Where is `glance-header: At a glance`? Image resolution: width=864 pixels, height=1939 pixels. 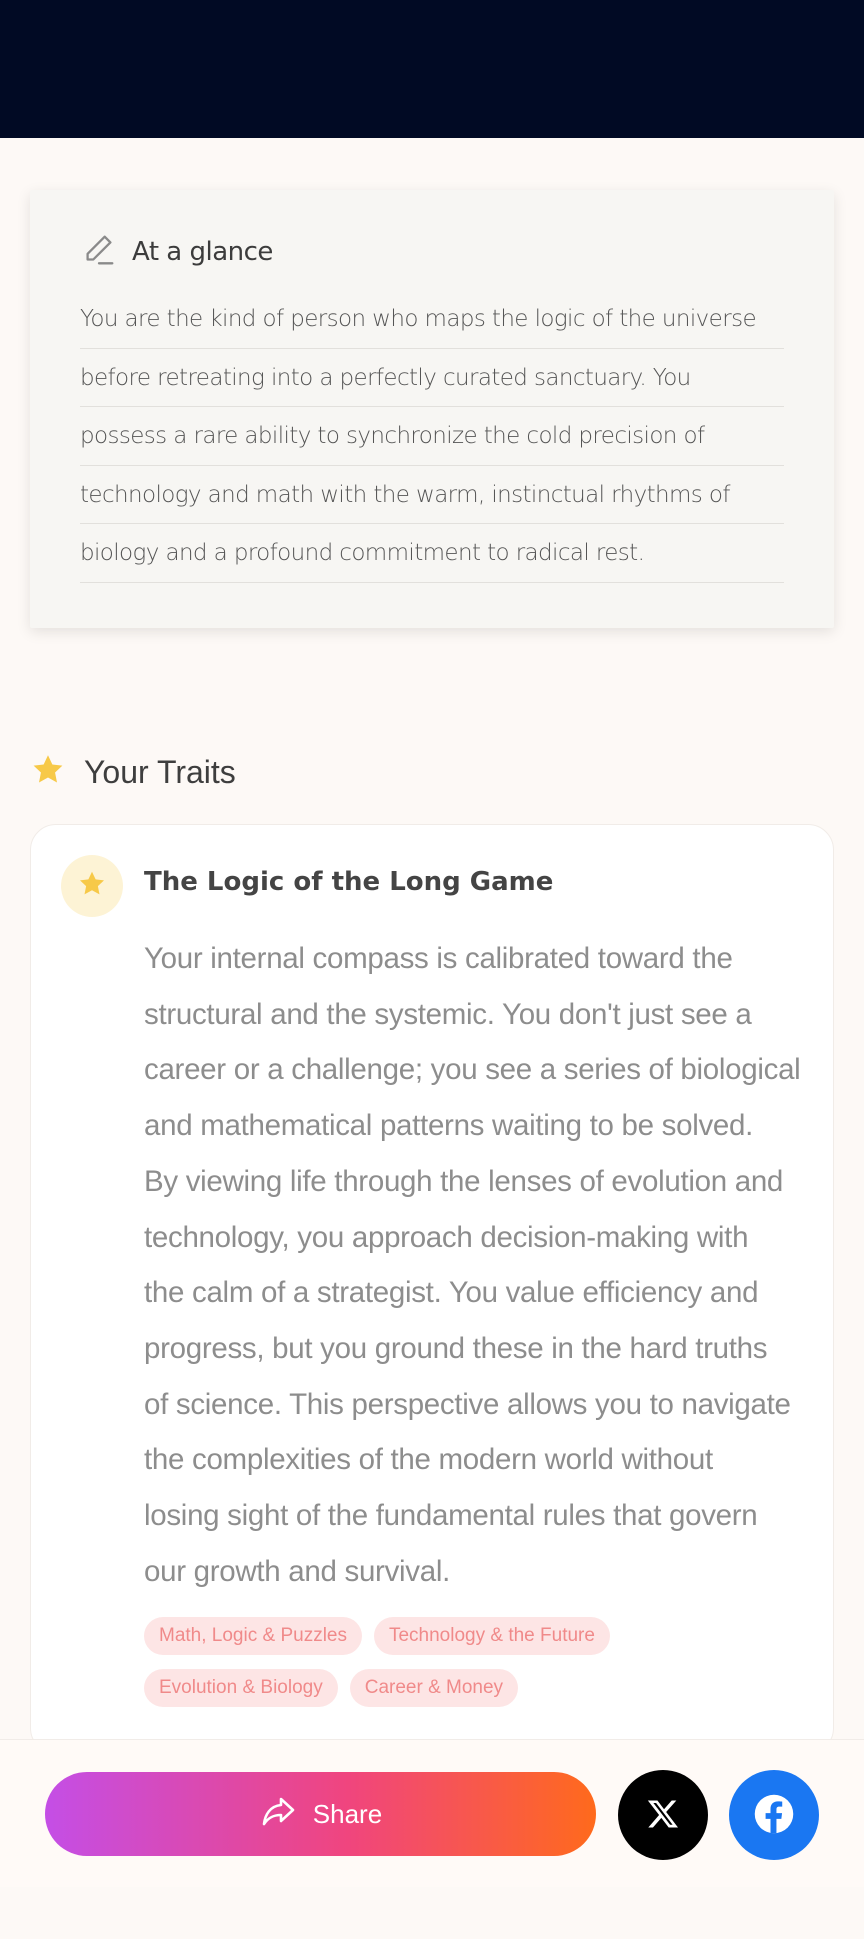
glance-header: At a glance is located at coordinates (176, 252).